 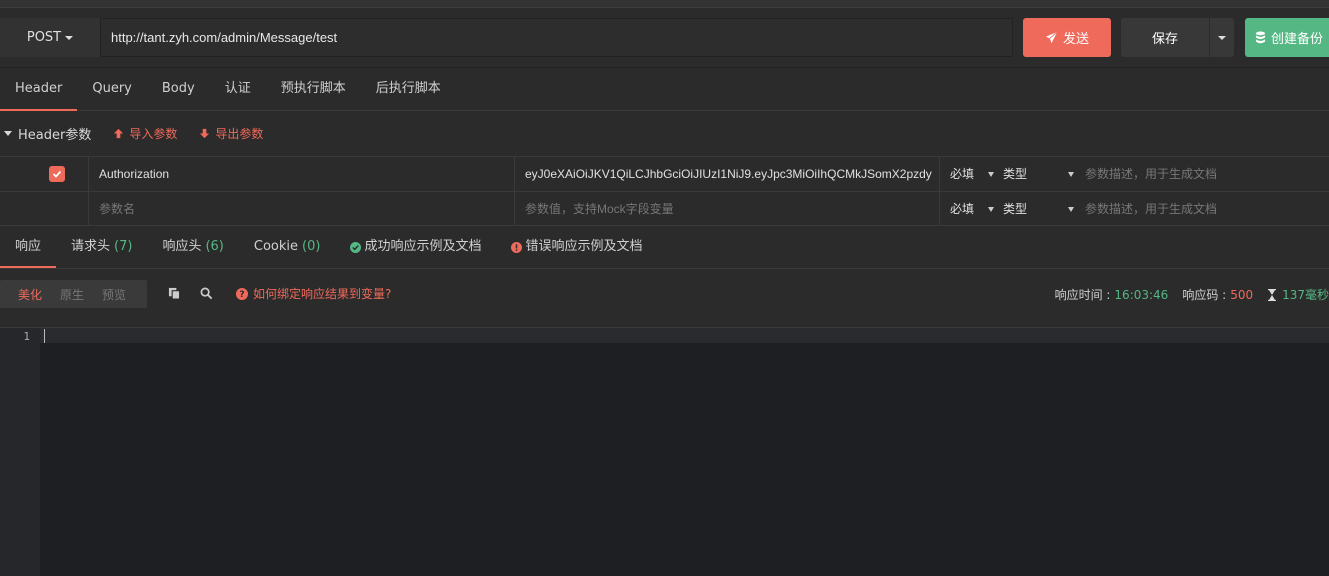 I want to click on response-time-value: 16:03:46, so click(x=1141, y=294).